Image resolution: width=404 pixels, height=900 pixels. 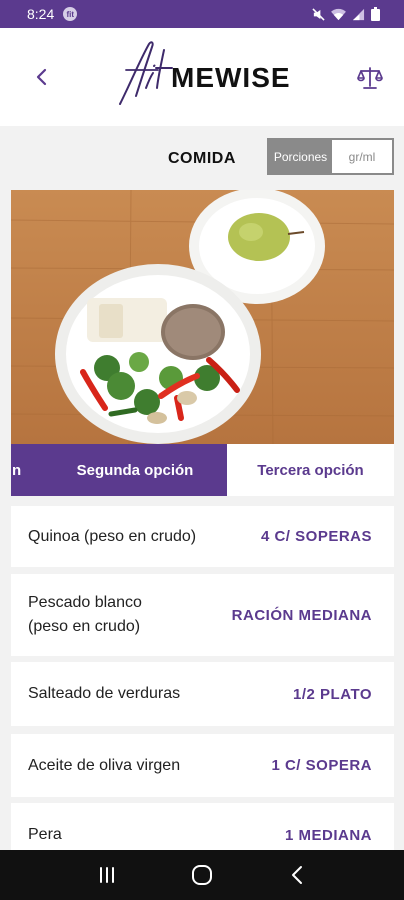 What do you see at coordinates (27, 470) in the screenshot?
I see `tab-first-option: n` at bounding box center [27, 470].